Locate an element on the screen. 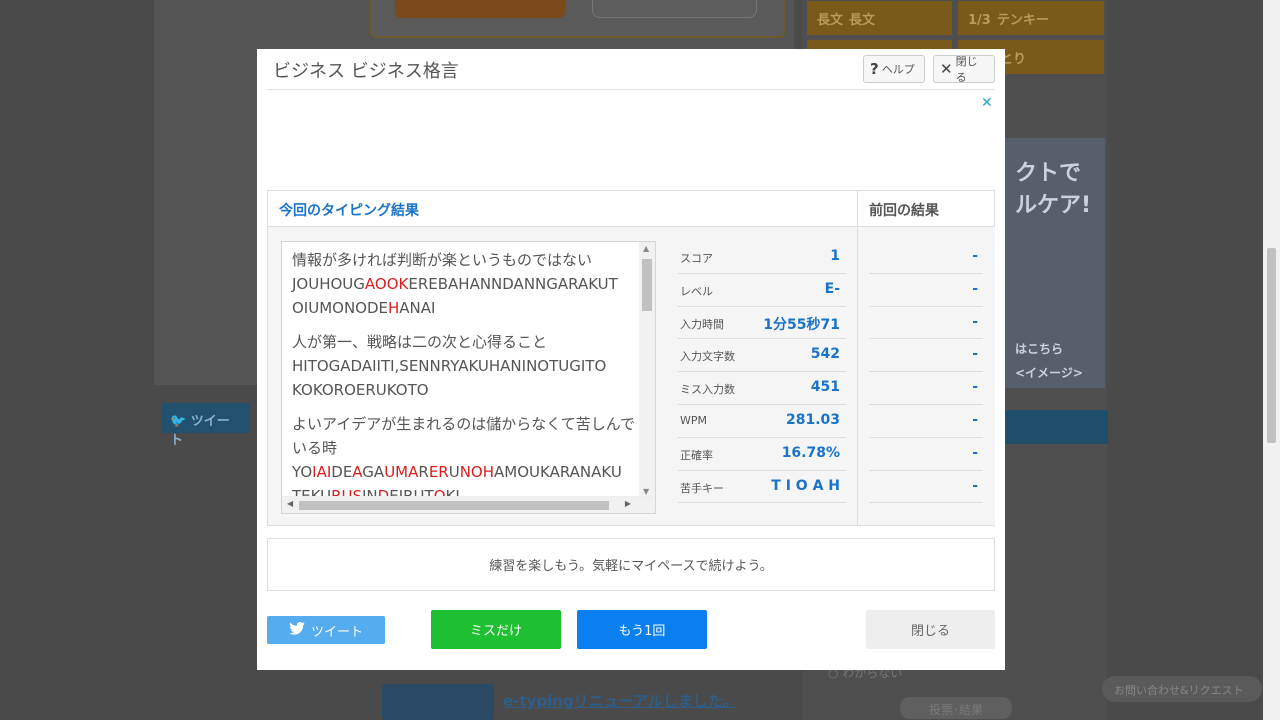 The height and width of the screenshot is (720, 1280). romaji-line: HITOGADAIITI,SENNRYAKUHANINOTUGITO is located at coordinates (468, 366).